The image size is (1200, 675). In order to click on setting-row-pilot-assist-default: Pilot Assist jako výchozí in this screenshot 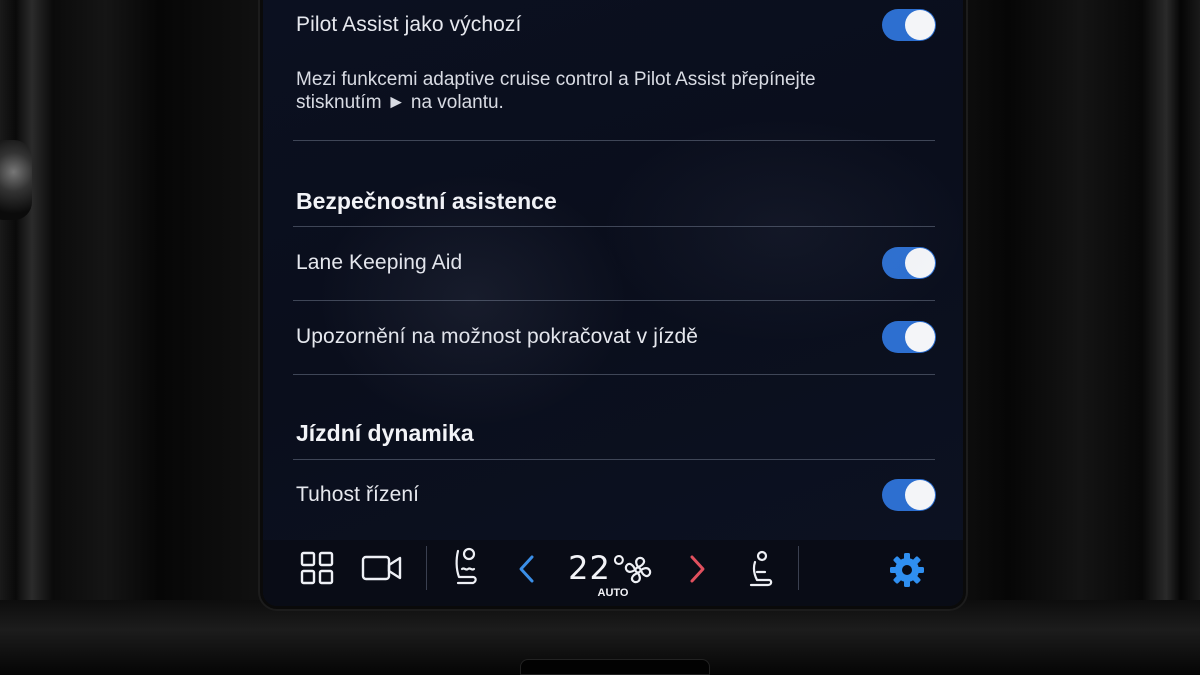, I will do `click(616, 25)`.